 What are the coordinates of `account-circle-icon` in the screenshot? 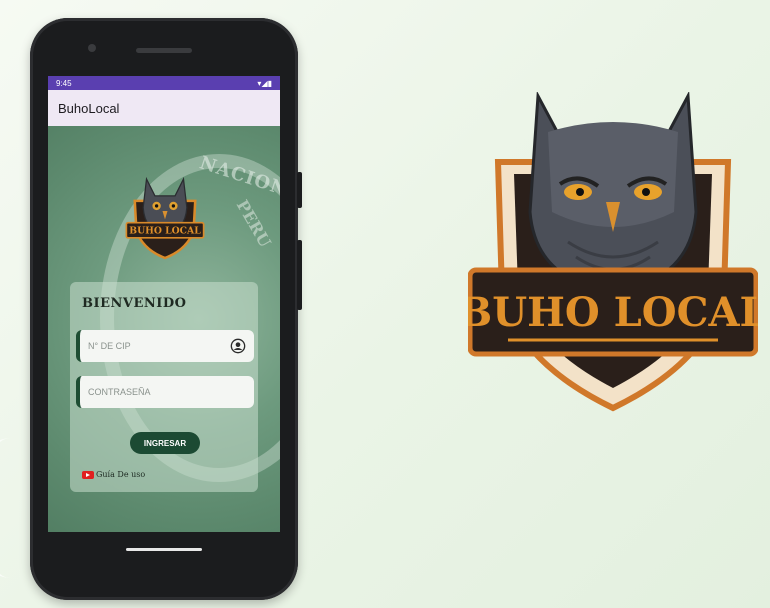 It's located at (238, 346).